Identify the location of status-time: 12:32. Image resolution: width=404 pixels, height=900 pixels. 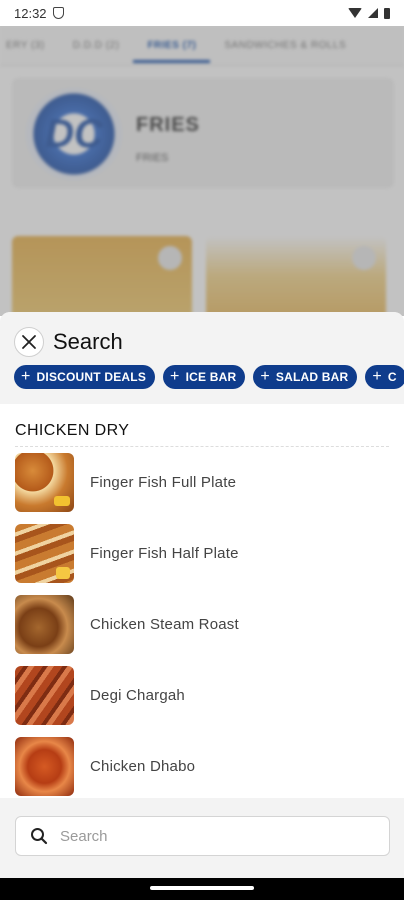
(30, 13).